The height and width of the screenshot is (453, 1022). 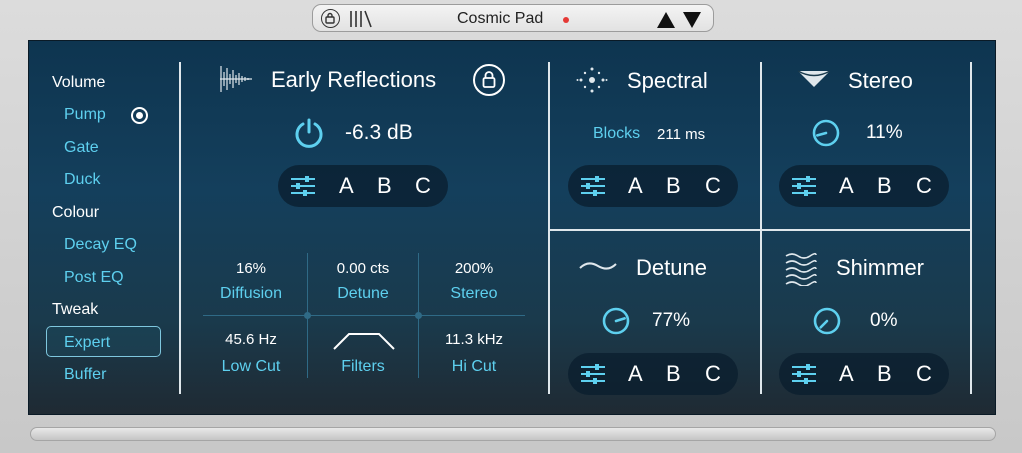 What do you see at coordinates (94, 278) in the screenshot?
I see `nav-item-post-eq: Post EQ` at bounding box center [94, 278].